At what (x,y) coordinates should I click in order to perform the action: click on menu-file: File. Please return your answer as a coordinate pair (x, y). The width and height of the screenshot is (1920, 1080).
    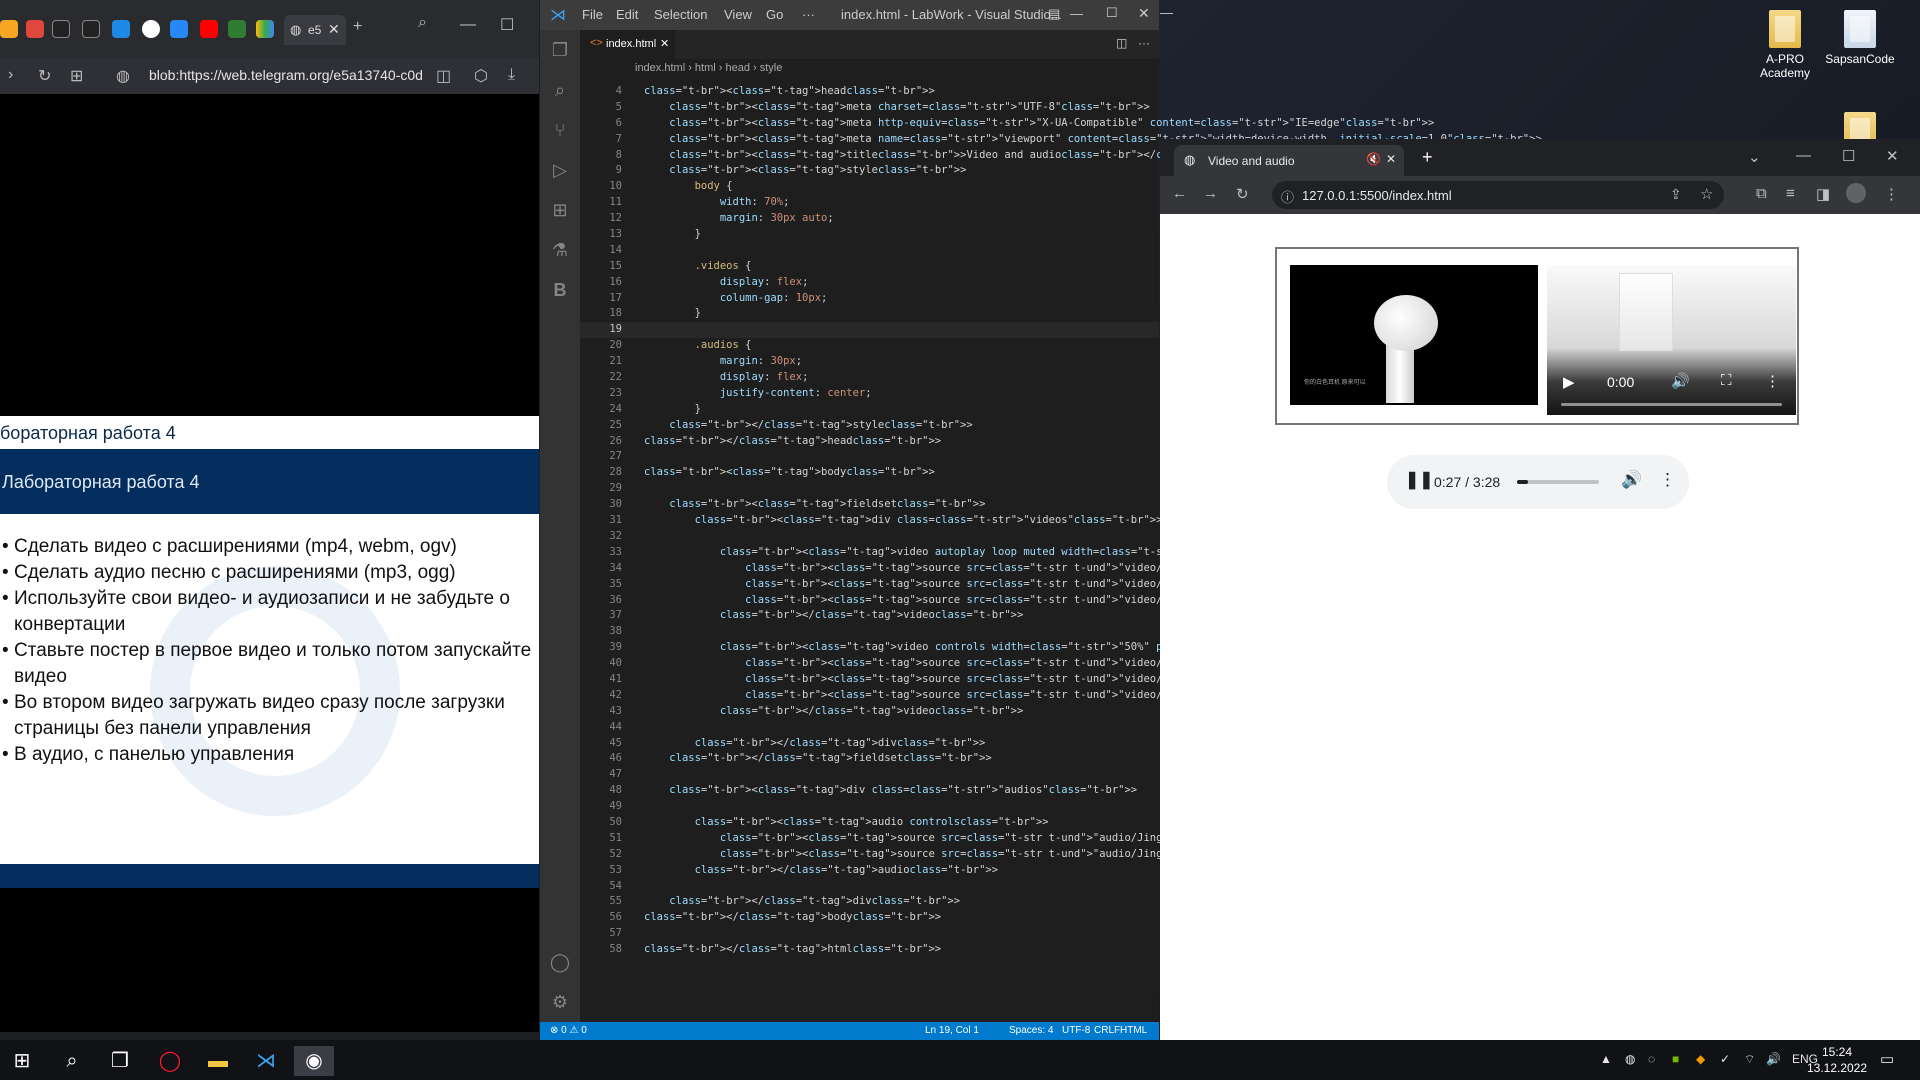
    Looking at the image, I should click on (592, 14).